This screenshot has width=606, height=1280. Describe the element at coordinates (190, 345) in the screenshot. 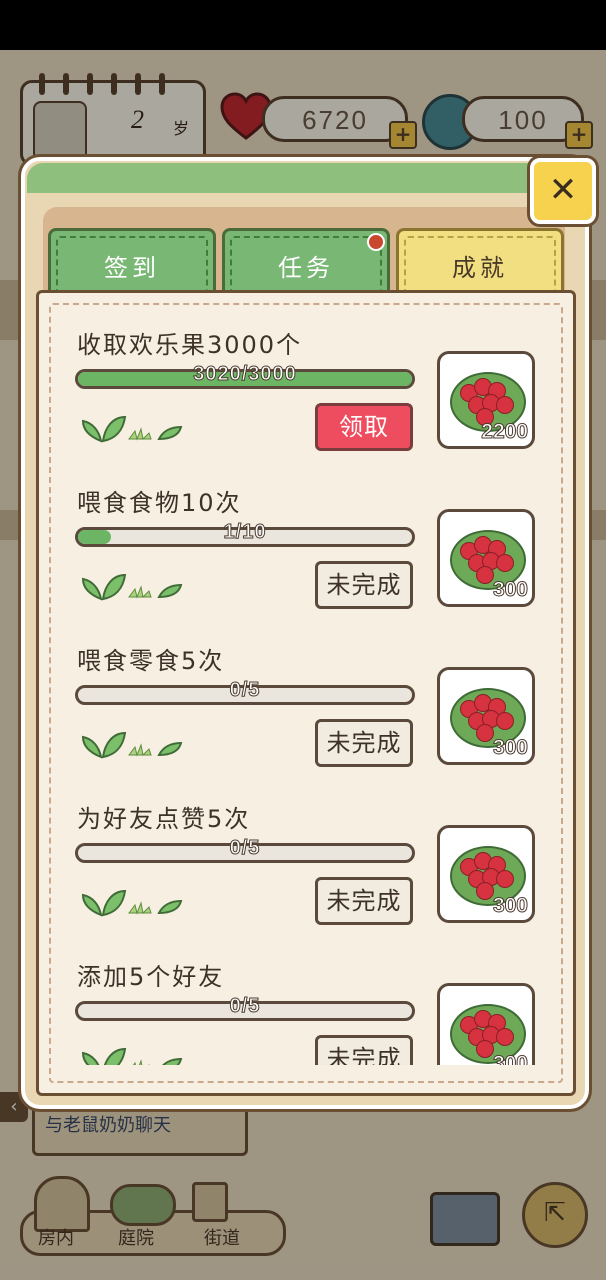

I see `achievement-title: 收取欢乐果3000个` at that location.